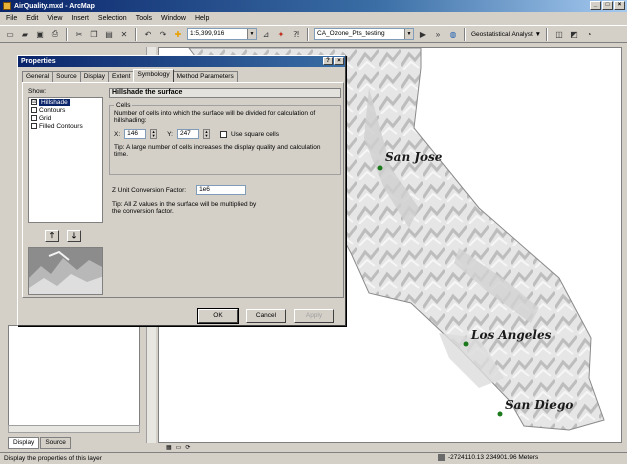  I want to click on show-item-label: Contours, so click(52, 110).